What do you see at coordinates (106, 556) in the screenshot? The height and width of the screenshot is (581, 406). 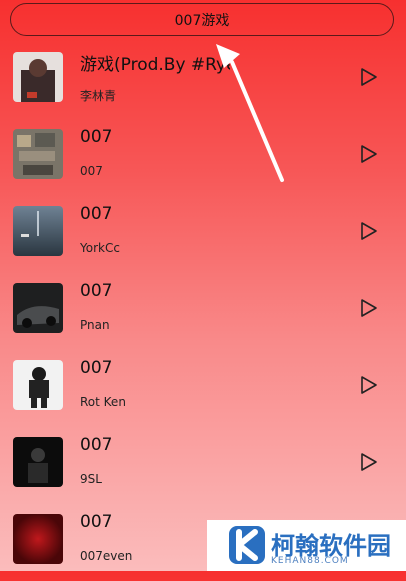 I see `song-artist: 007even` at bounding box center [106, 556].